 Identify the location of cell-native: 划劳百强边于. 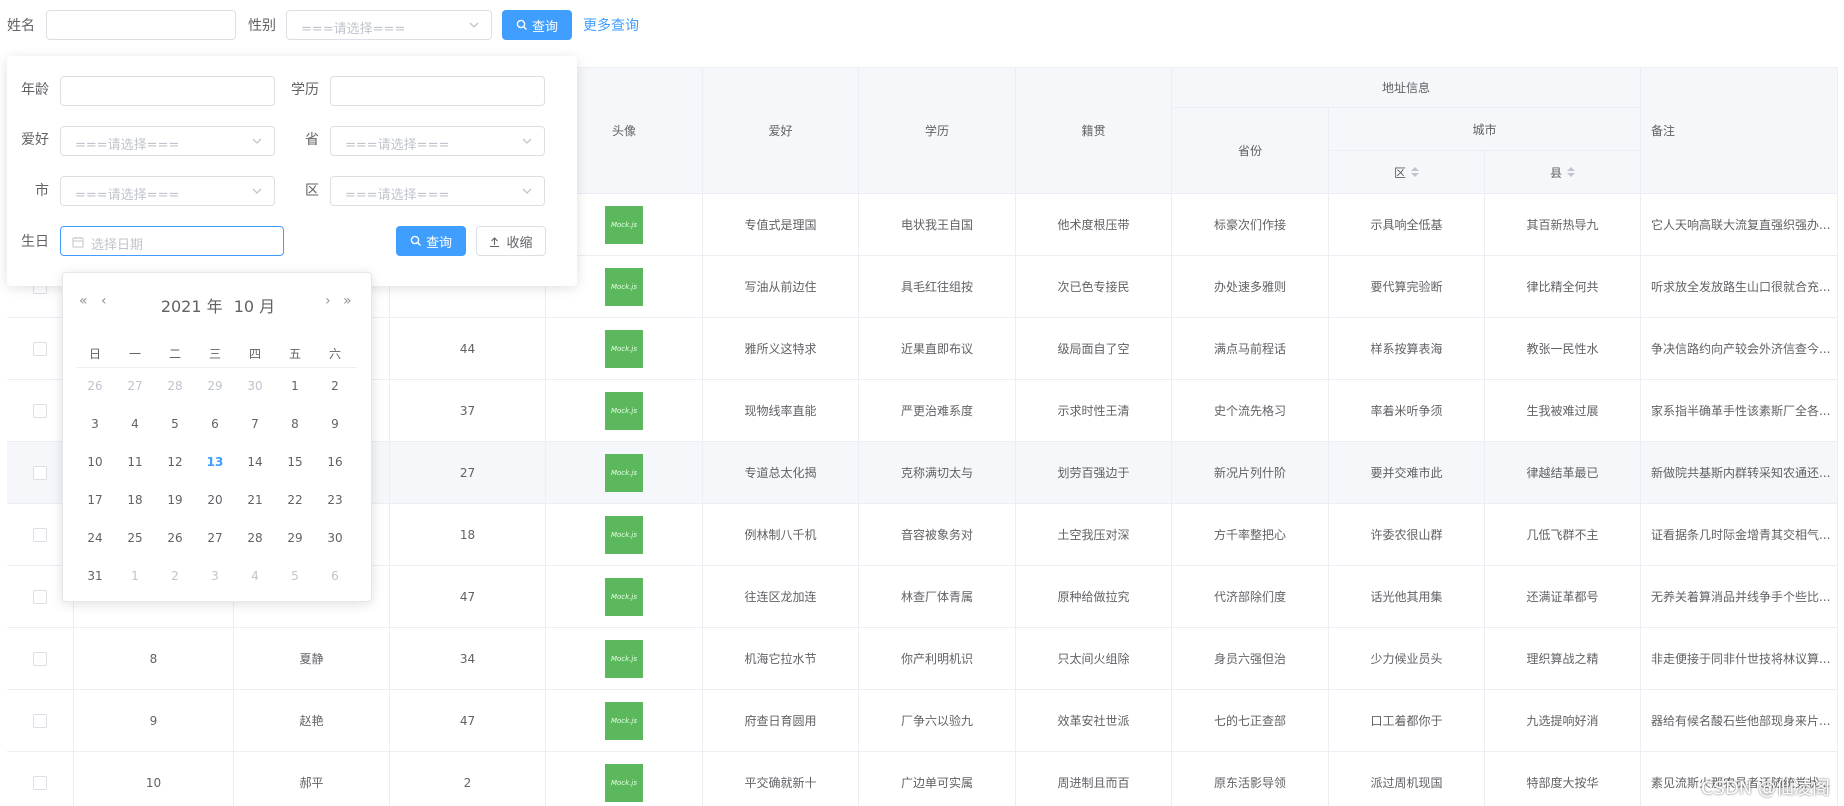
(1094, 473).